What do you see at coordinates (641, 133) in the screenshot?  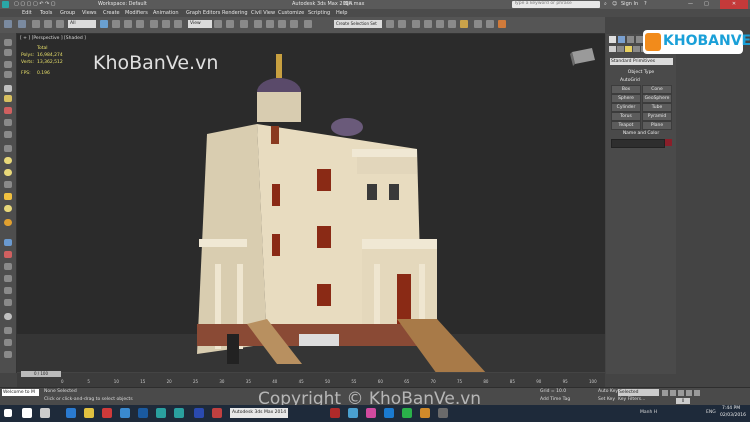 I see `rollout-name-color: Name and Color` at bounding box center [641, 133].